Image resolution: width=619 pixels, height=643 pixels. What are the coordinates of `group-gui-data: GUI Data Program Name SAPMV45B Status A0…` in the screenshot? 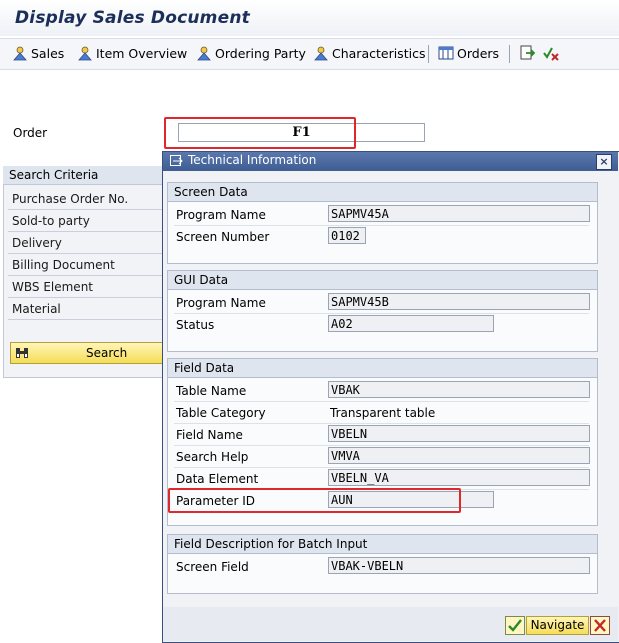 It's located at (382, 311).